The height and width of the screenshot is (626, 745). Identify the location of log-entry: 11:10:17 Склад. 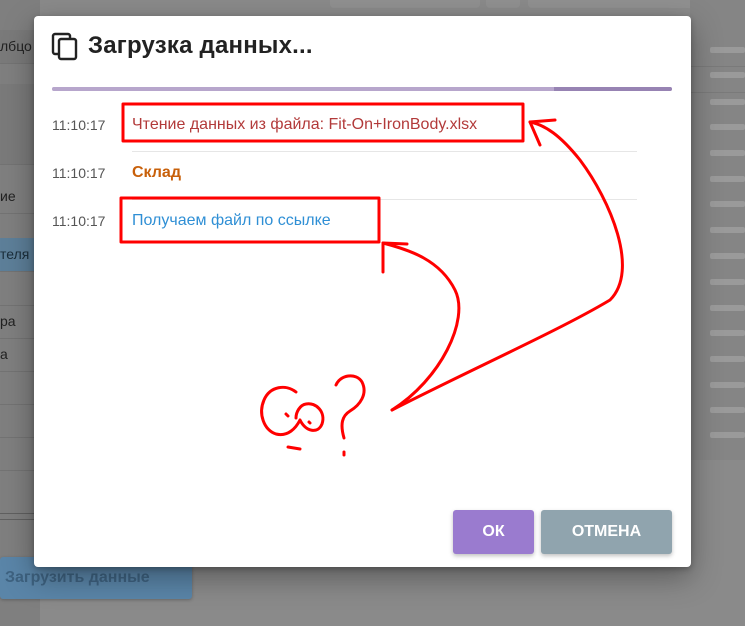
(344, 182).